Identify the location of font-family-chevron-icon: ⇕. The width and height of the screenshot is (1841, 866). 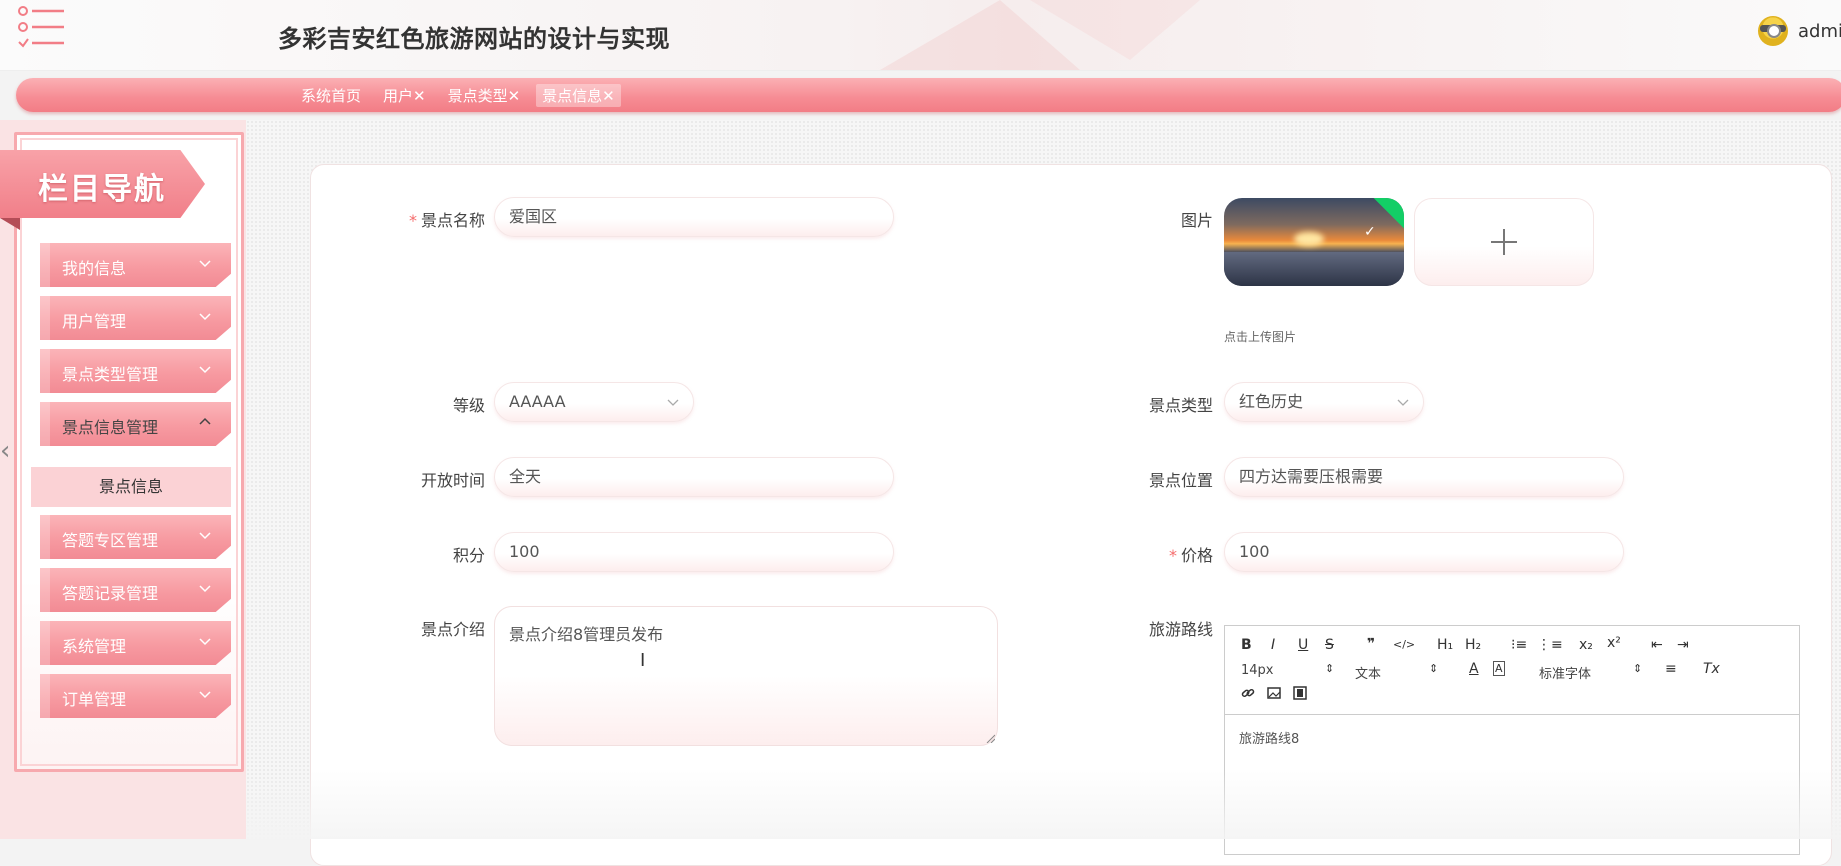
(1637, 668).